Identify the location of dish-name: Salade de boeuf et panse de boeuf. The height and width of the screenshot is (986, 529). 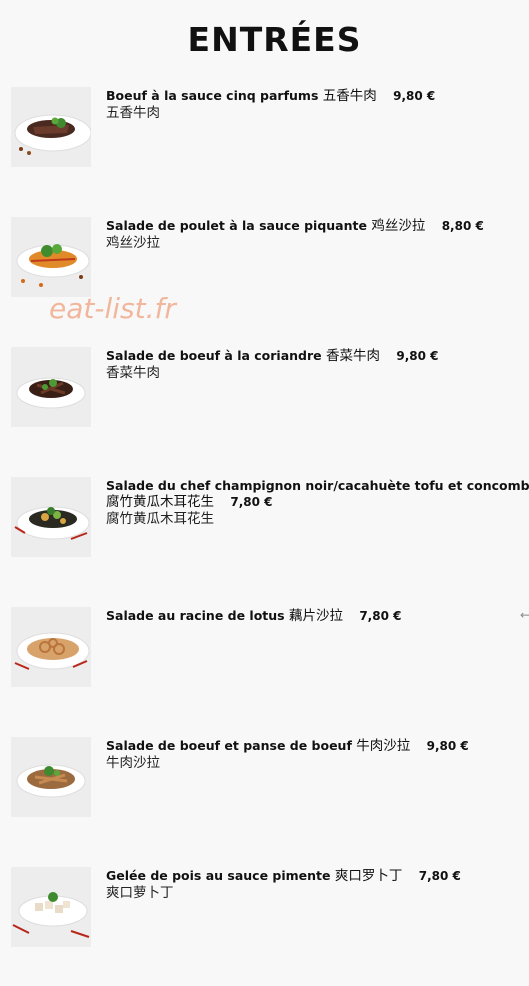
(229, 745).